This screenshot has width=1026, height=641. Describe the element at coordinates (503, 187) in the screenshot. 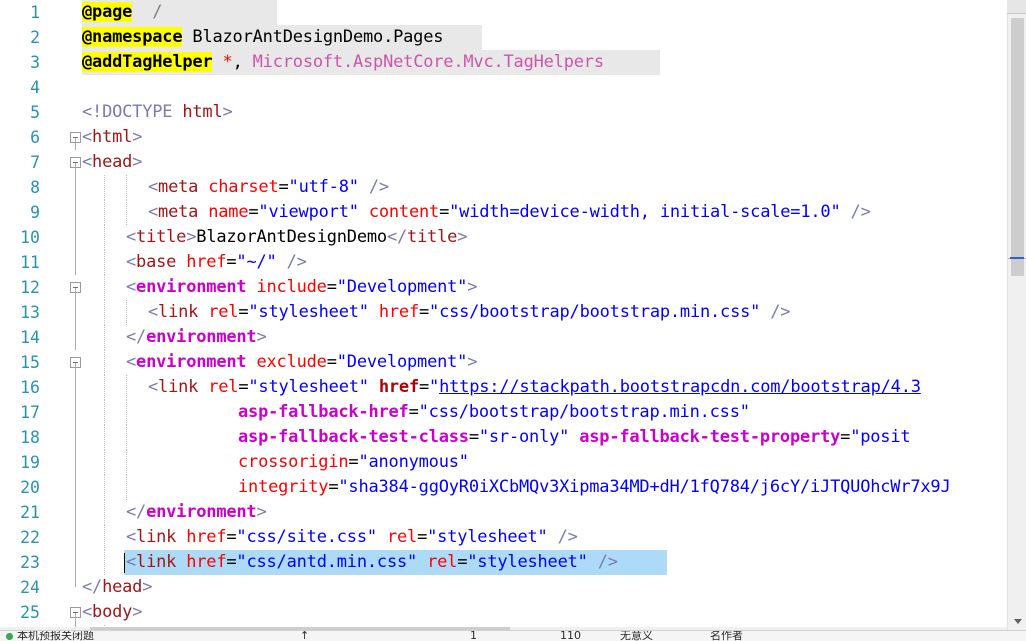

I see `code-line: 8 <meta charset="utf-8" />` at that location.